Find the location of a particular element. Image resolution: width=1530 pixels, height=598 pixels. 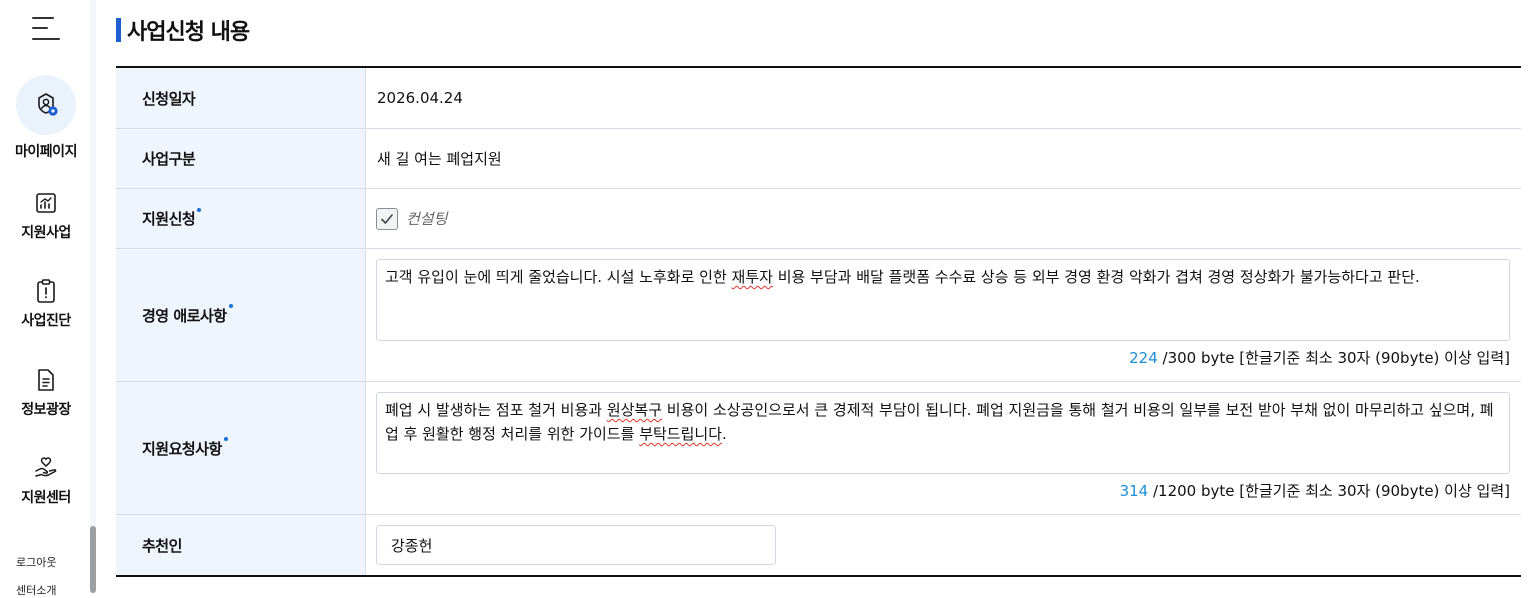

difficulties-text-part: 고객 유입이 눈에 띄게 줄었습니다. 시설 노후화로 인한 is located at coordinates (558, 277).